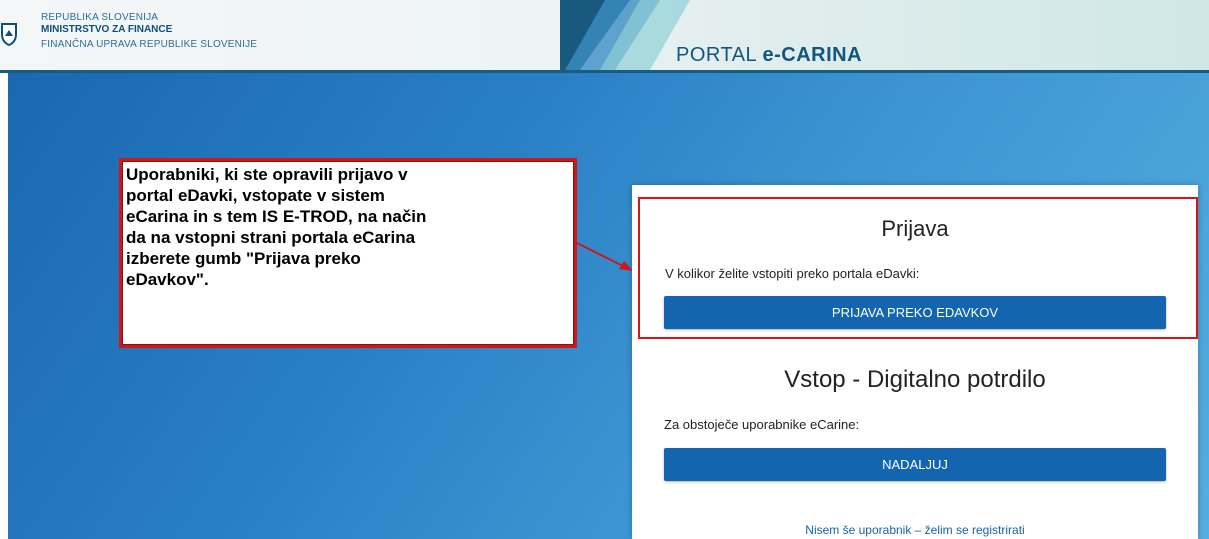 The height and width of the screenshot is (539, 1209). What do you see at coordinates (812, 55) in the screenshot?
I see `portal-name: e-CARINA` at bounding box center [812, 55].